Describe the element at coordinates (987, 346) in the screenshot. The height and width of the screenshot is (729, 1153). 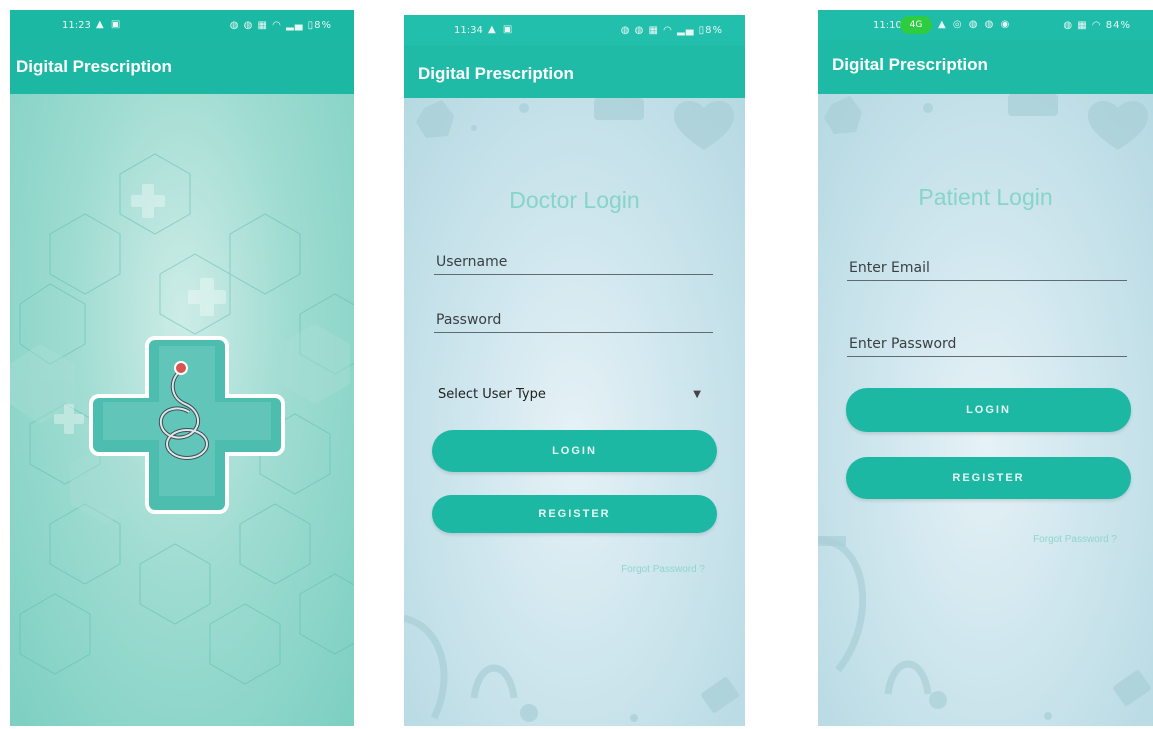
I see `password-input: Enter Password` at that location.